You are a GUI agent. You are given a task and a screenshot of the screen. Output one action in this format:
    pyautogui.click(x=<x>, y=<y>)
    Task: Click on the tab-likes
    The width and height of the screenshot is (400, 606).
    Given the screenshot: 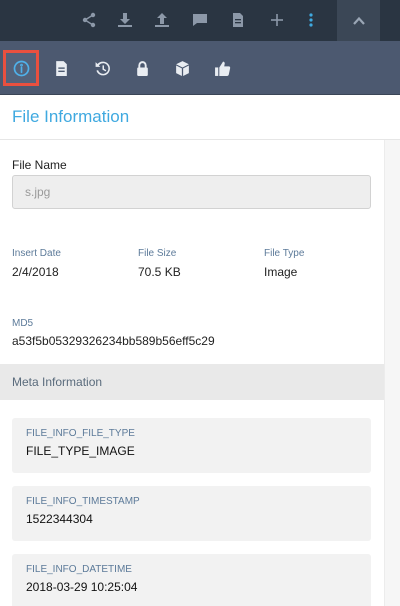 What is the action you would take?
    pyautogui.click(x=222, y=68)
    